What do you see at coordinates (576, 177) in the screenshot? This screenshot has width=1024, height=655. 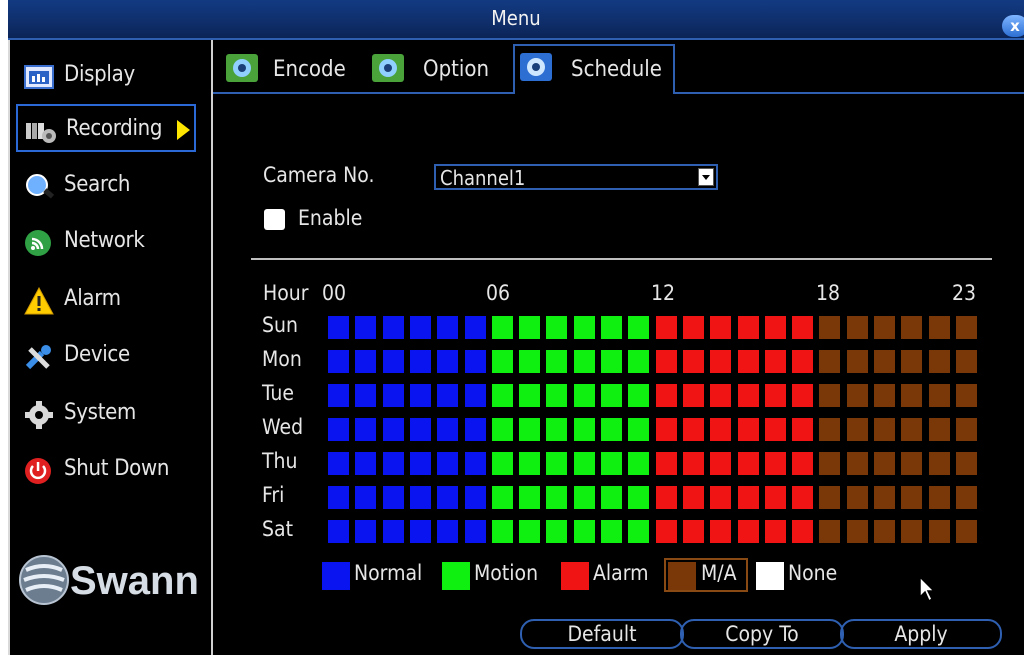 I see `camera-select: Channel1` at bounding box center [576, 177].